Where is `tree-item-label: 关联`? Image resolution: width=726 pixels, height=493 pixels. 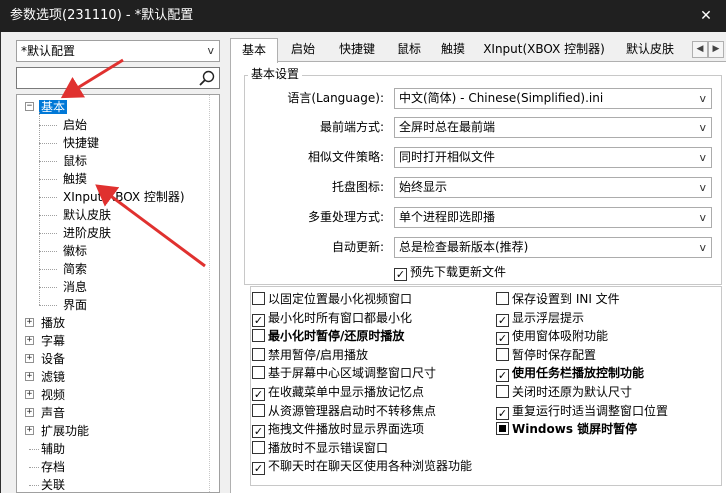 tree-item-label: 关联 is located at coordinates (53, 485).